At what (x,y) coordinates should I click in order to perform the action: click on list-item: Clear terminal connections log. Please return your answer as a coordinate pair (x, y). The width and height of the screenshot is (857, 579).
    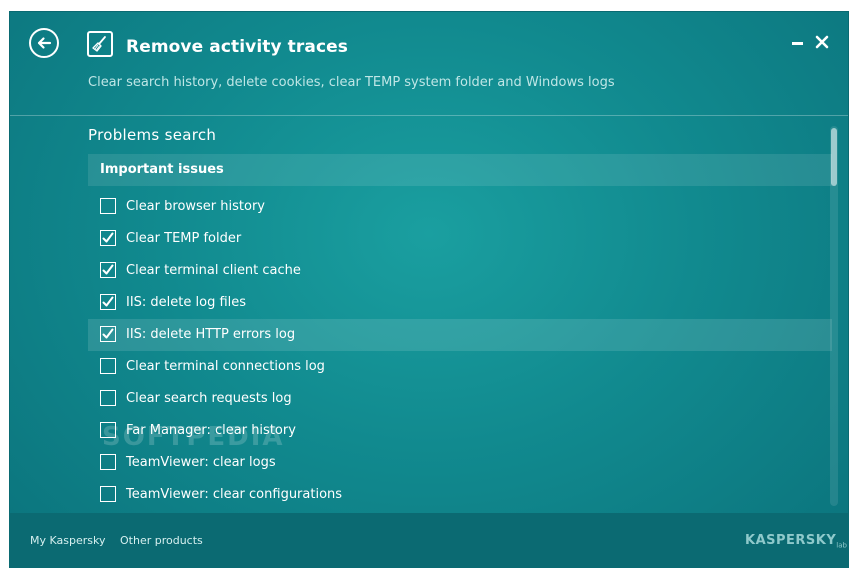
    Looking at the image, I should click on (460, 367).